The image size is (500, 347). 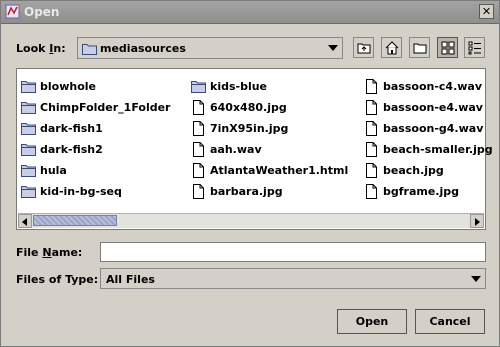 What do you see at coordinates (71, 149) in the screenshot?
I see `list-item-label: dark-fish2` at bounding box center [71, 149].